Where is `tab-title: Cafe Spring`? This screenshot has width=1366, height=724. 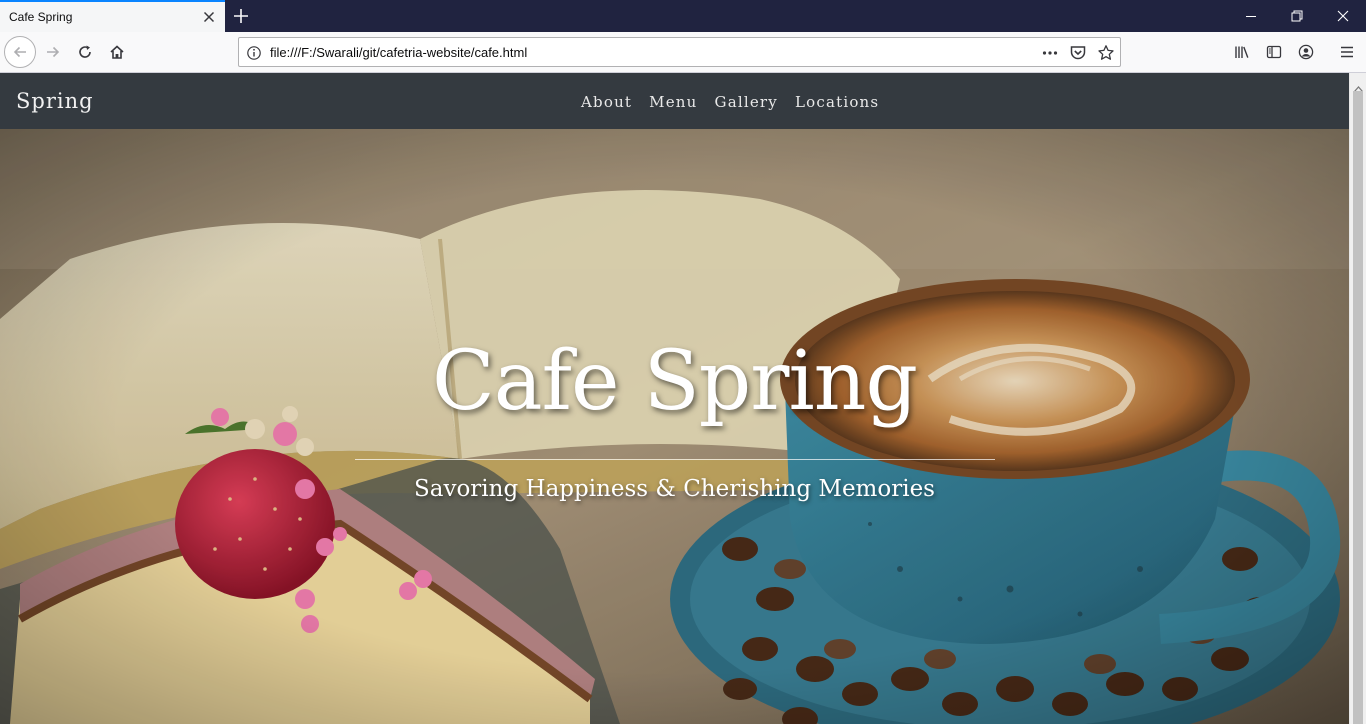 tab-title: Cafe Spring is located at coordinates (41, 17).